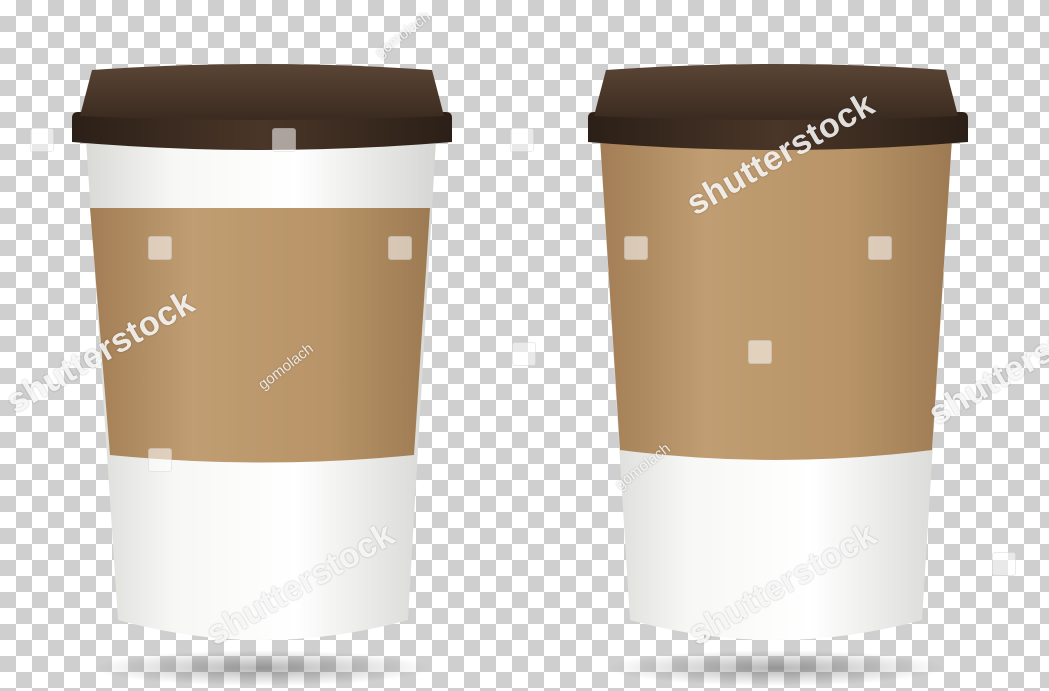  Describe the element at coordinates (262, 668) in the screenshot. I see `left-cup-shadow` at that location.